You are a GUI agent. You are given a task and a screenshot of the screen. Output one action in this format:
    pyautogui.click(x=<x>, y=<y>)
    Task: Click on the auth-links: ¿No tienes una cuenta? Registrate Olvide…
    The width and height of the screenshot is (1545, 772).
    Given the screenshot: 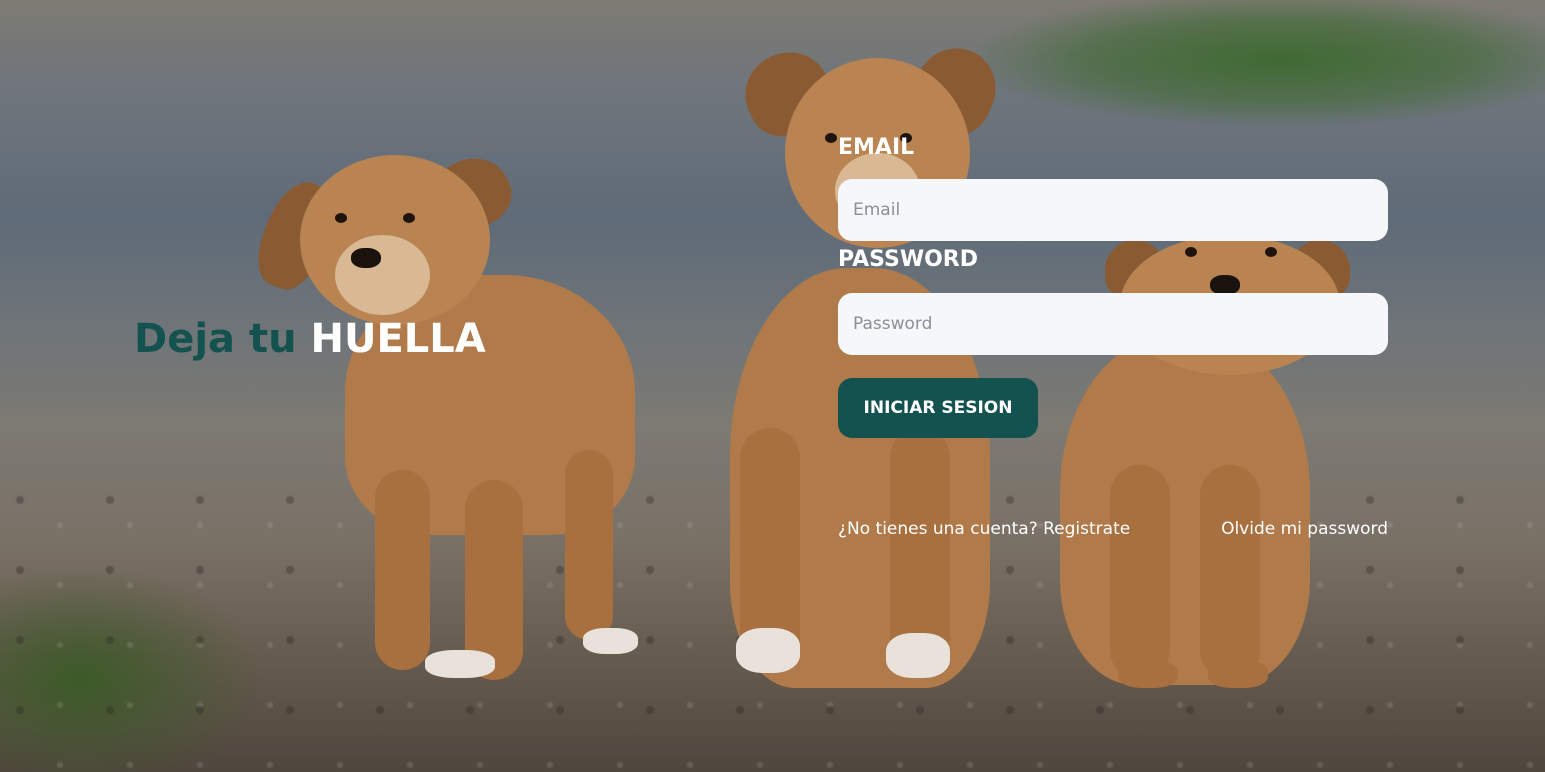 What is the action you would take?
    pyautogui.click(x=1113, y=529)
    